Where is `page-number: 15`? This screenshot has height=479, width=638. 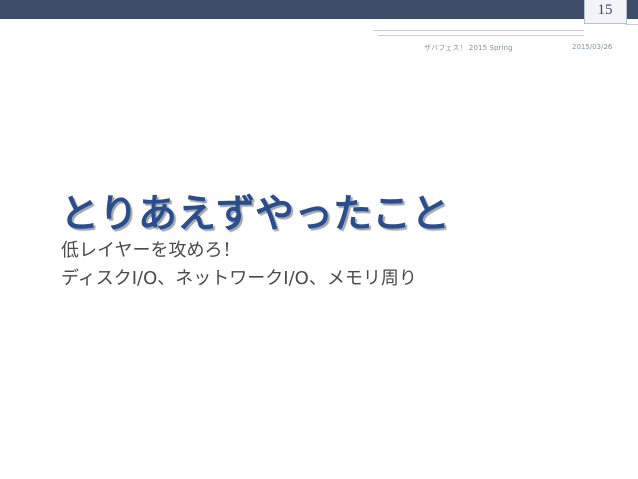
page-number: 15 is located at coordinates (605, 10).